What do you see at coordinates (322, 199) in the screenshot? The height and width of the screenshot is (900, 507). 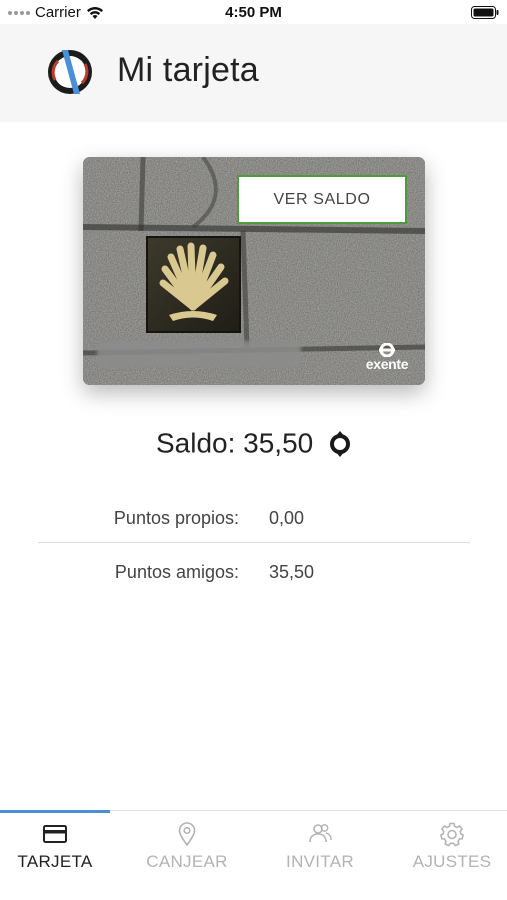 I see `view-balance-button: VER SALDO` at bounding box center [322, 199].